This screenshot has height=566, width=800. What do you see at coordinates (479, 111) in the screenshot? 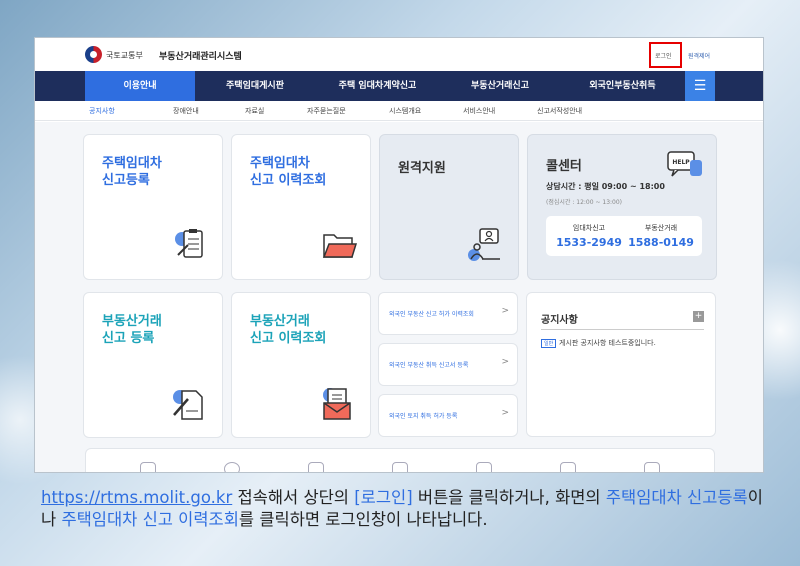
I see `subnav-item-service: 서비스안내` at bounding box center [479, 111].